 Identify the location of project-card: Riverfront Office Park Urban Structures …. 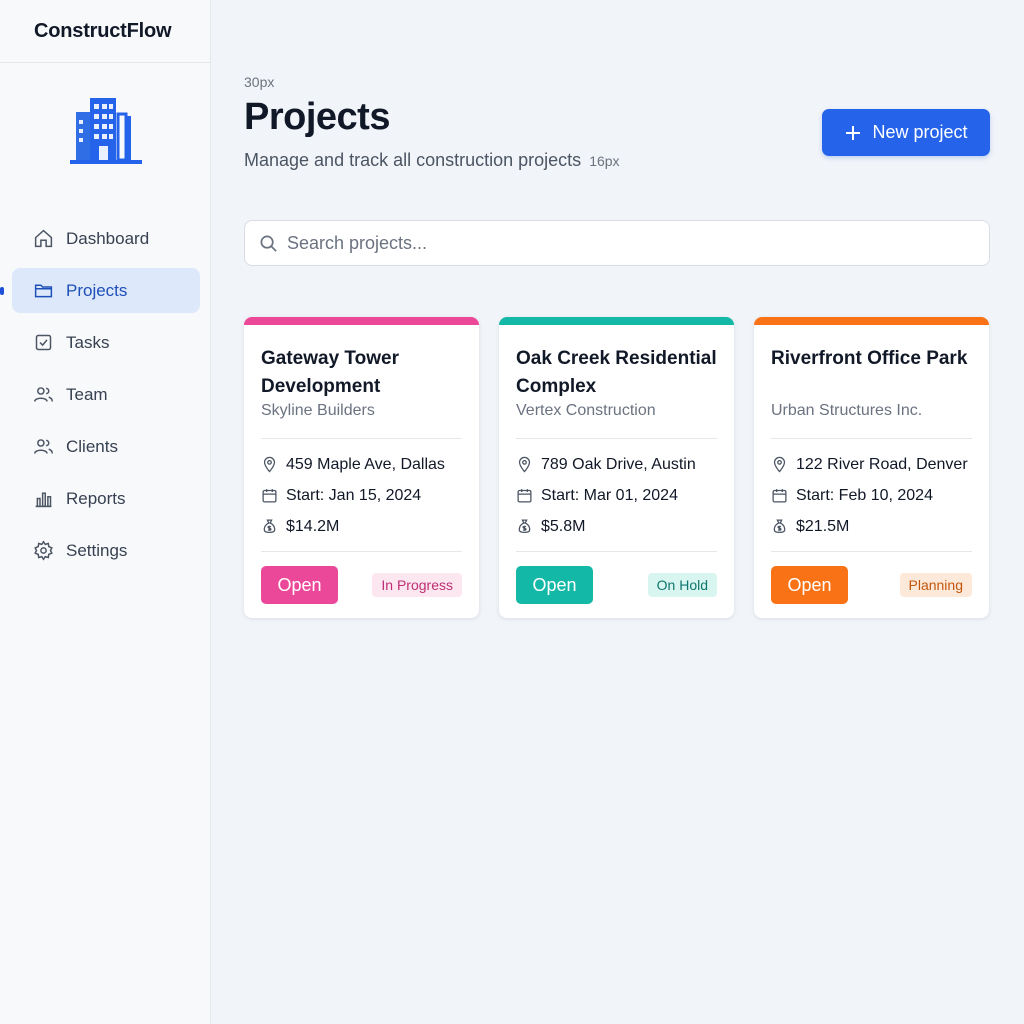
(871, 467).